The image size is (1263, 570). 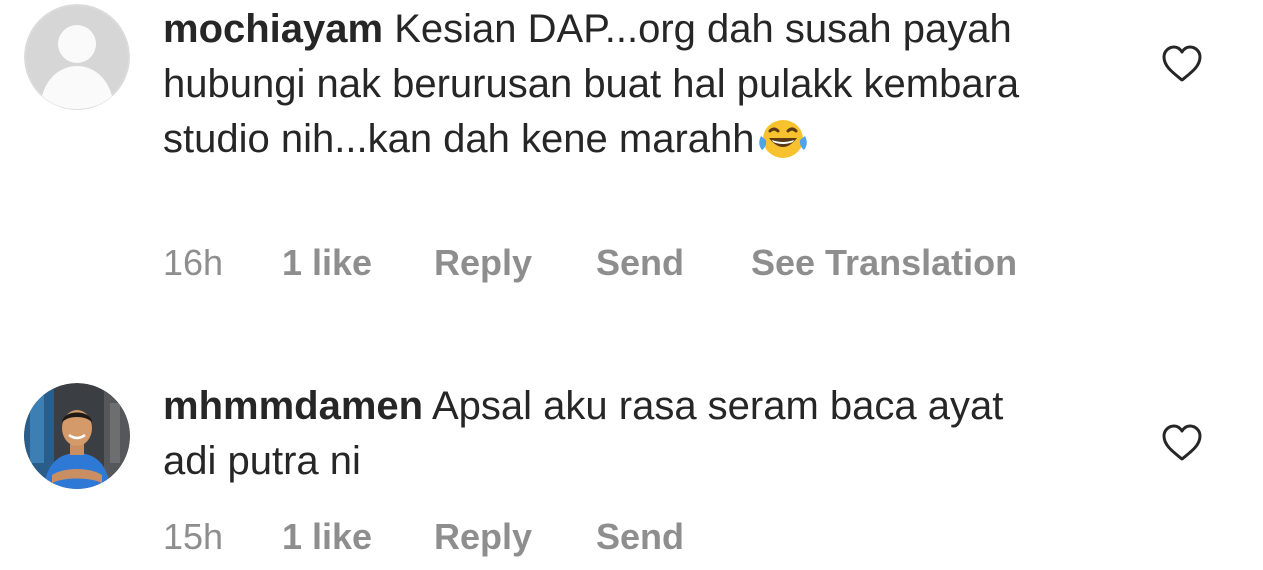 I want to click on default-avatar-icon, so click(x=77, y=57).